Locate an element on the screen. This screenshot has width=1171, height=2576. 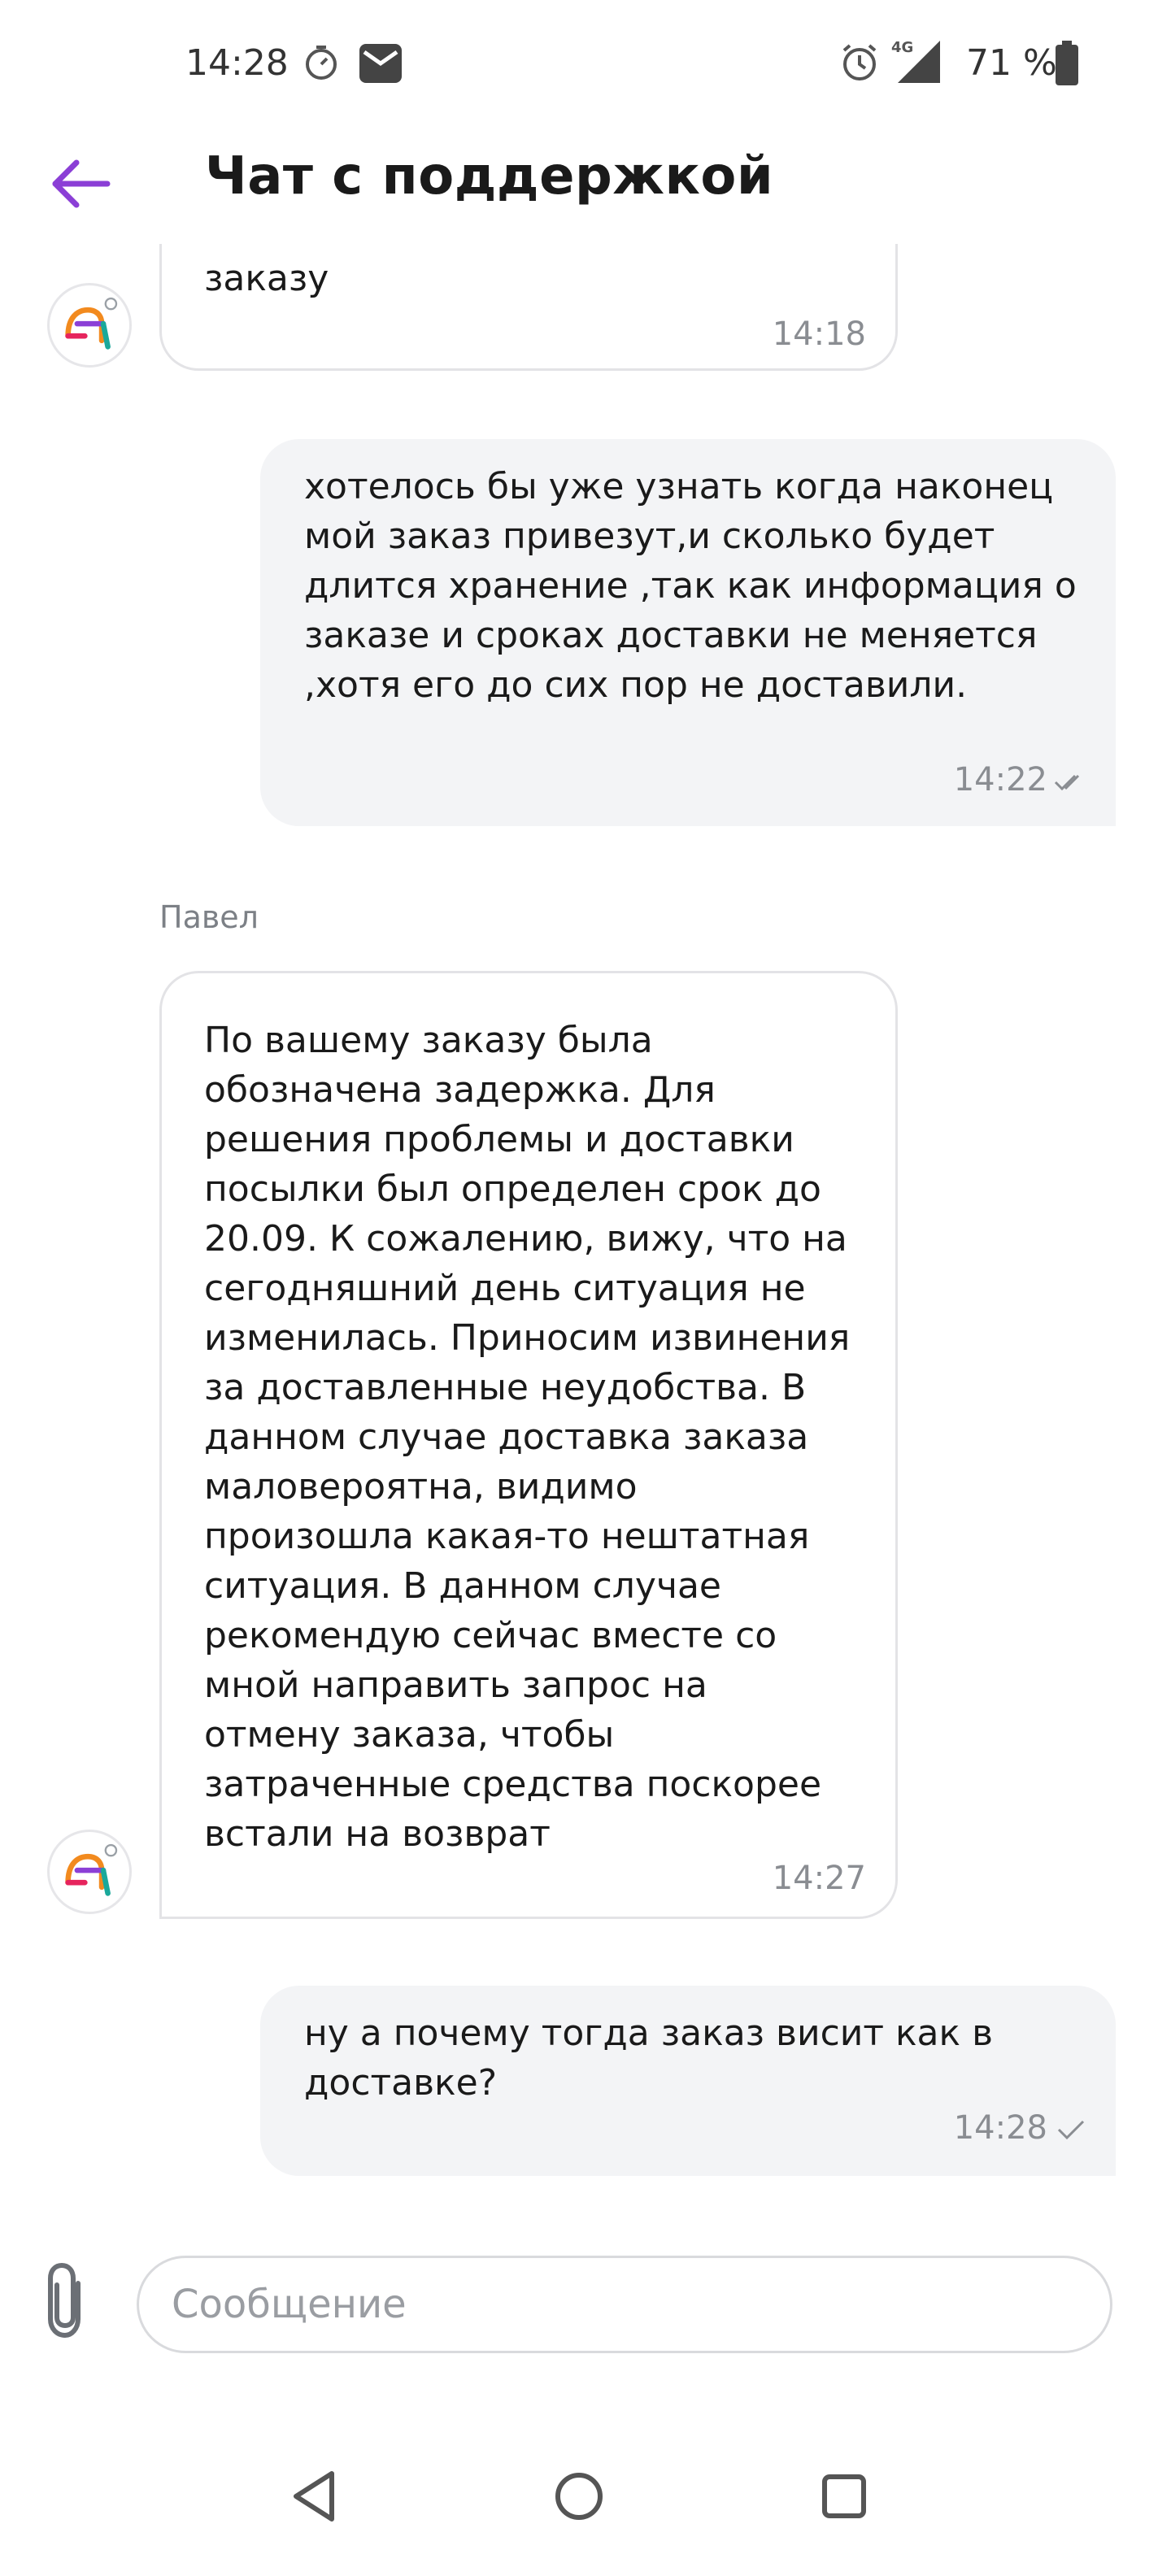
nav-recents-button is located at coordinates (844, 2496).